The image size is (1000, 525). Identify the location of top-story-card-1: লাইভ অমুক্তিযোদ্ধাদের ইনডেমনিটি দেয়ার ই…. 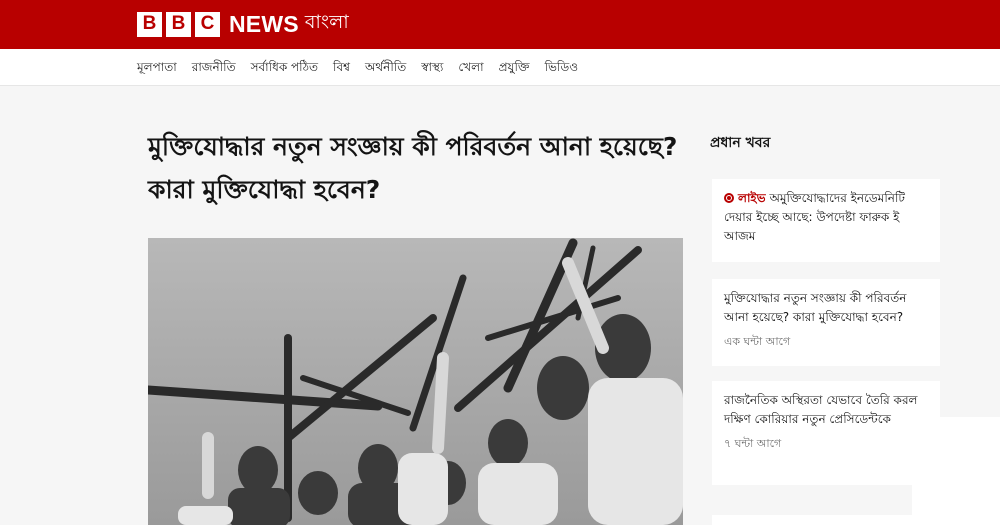
(826, 220).